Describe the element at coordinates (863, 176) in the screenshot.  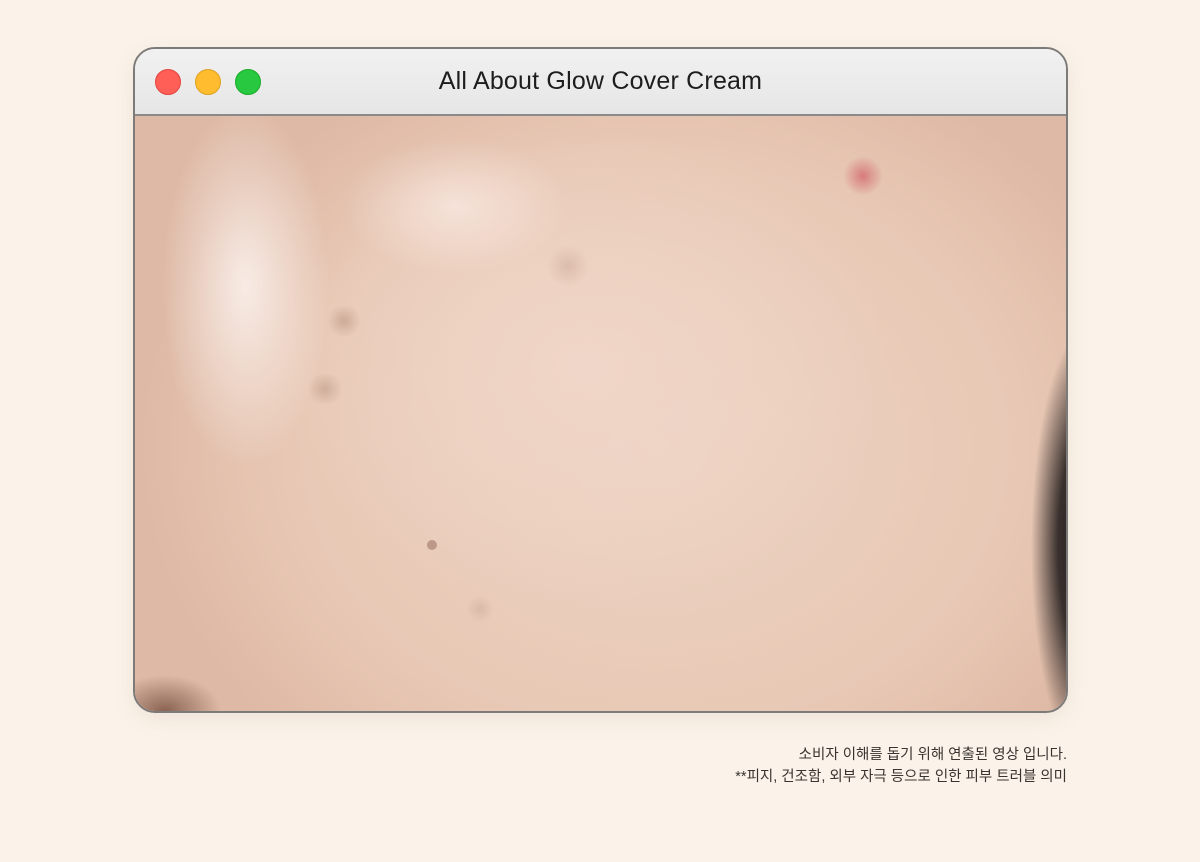
I see `blemish-spot` at that location.